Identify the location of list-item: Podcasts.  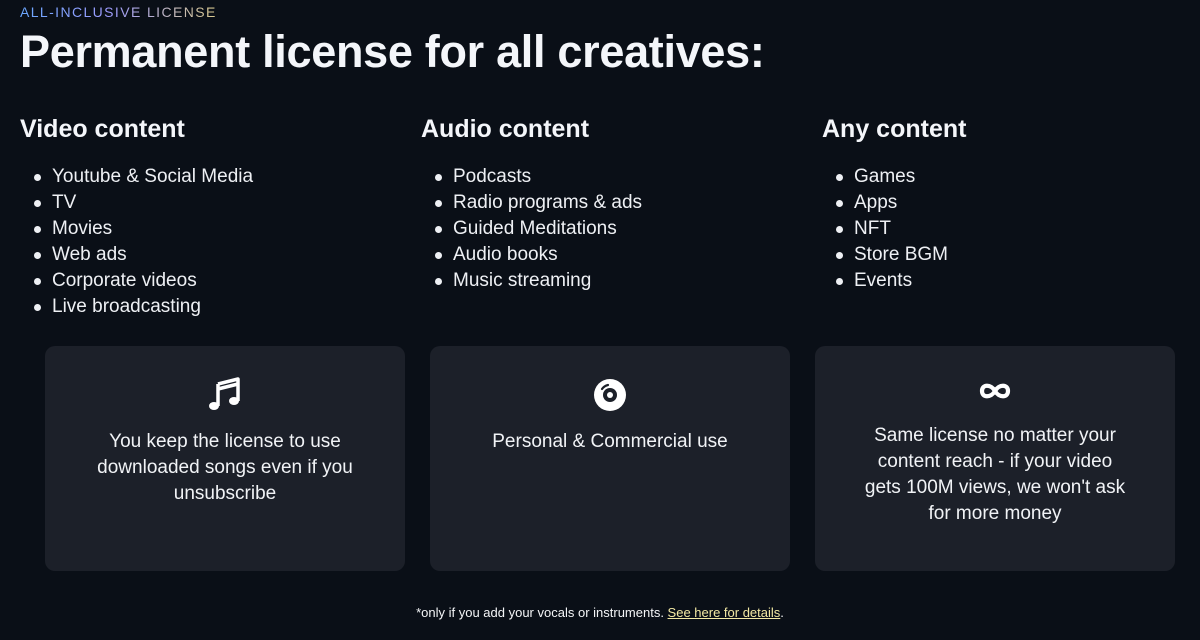
(537, 177).